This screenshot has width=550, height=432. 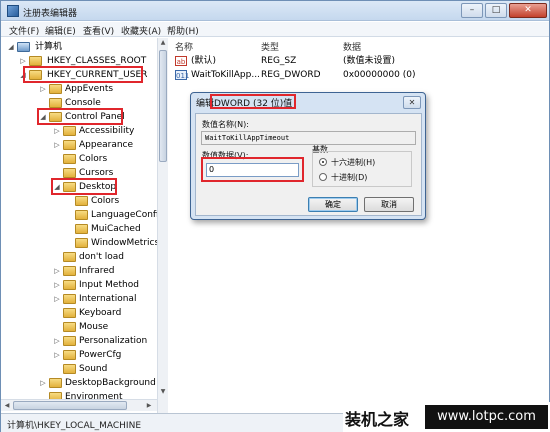 I want to click on column-header-type: 类型, so click(x=270, y=46).